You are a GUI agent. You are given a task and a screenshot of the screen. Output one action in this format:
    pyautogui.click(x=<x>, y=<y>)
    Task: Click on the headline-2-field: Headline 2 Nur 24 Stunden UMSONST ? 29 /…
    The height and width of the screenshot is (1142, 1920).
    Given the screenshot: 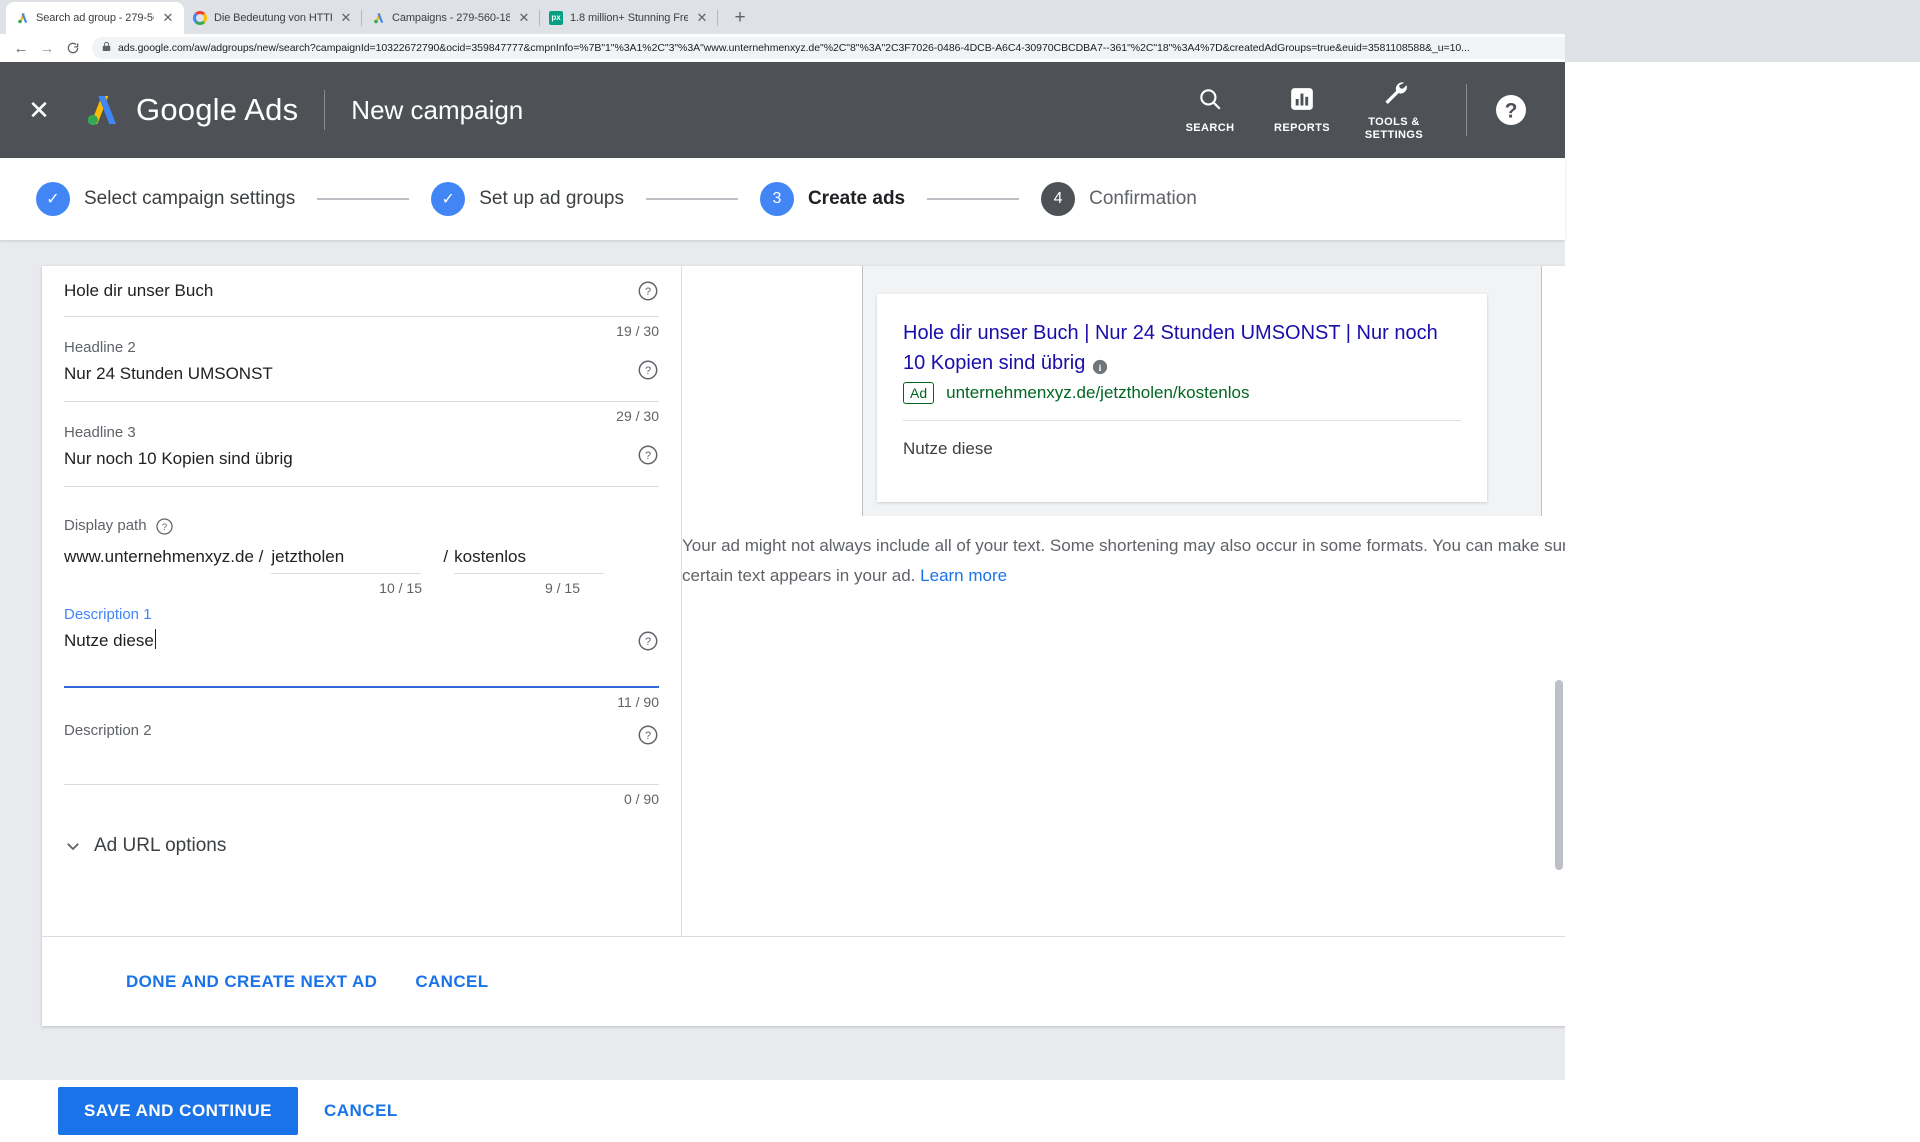 What is the action you would take?
    pyautogui.click(x=361, y=381)
    